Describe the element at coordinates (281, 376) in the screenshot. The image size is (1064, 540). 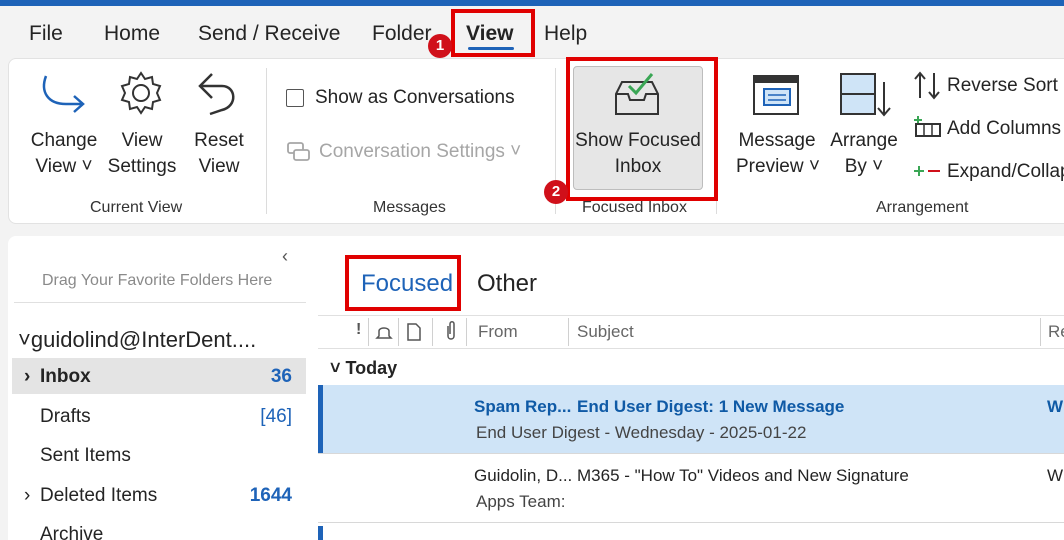
I see `unread-count: 36` at that location.